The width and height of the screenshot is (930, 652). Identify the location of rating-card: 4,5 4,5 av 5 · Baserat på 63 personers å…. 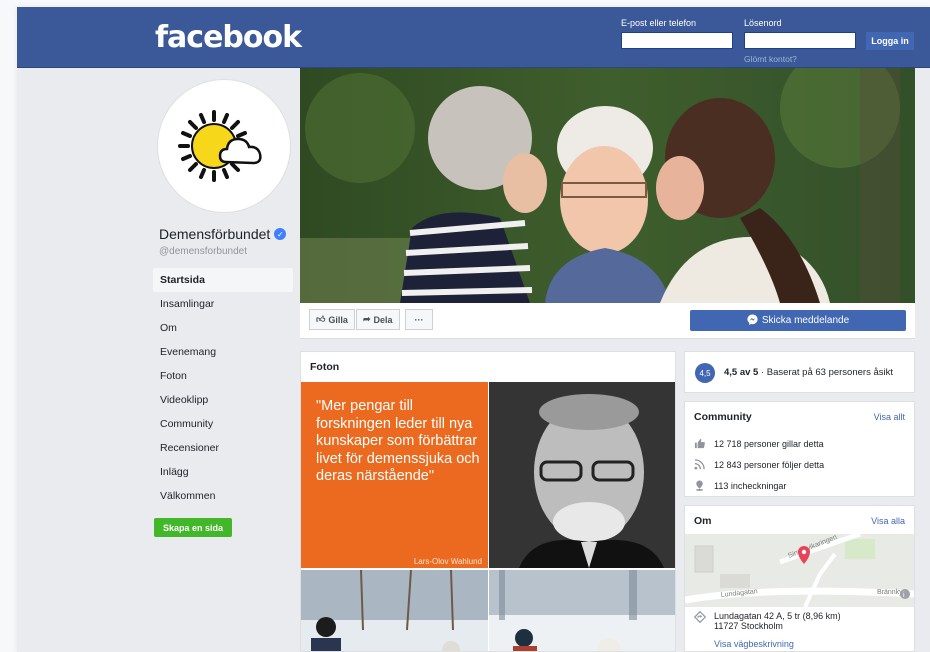
(799, 372).